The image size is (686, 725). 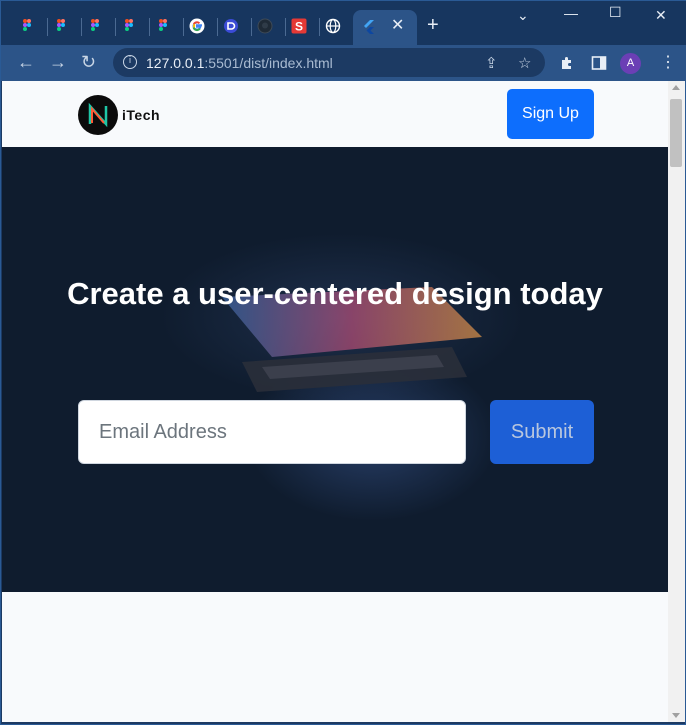 I want to click on brand-name: iTech, so click(x=141, y=115).